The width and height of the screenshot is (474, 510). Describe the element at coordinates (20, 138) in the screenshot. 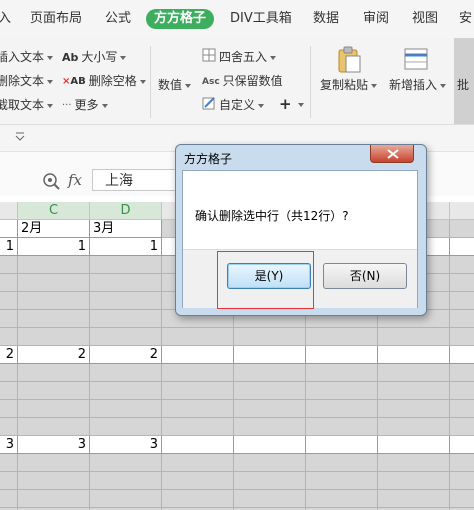

I see `expand-chevron-icon` at that location.